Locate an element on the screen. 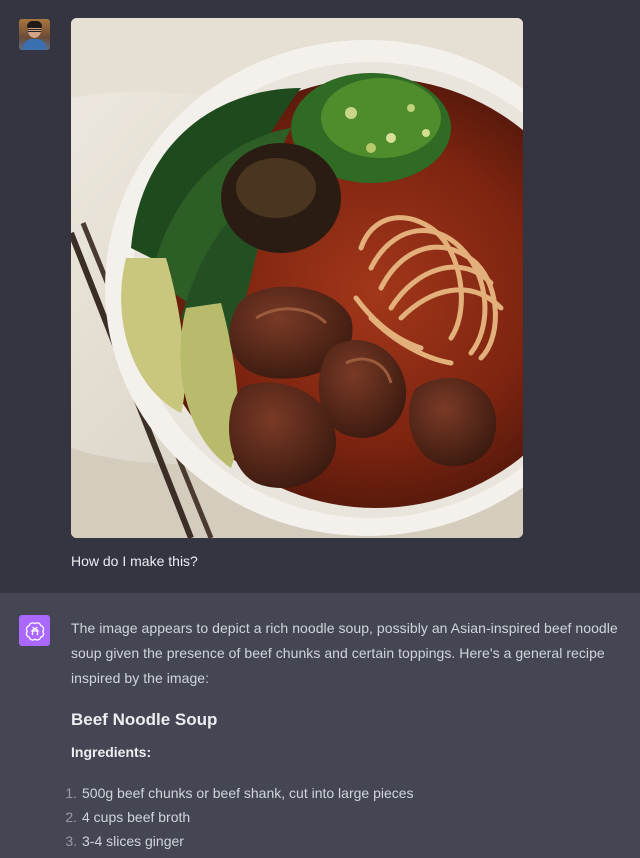 The width and height of the screenshot is (640, 858). openai-logo-icon is located at coordinates (34, 630).